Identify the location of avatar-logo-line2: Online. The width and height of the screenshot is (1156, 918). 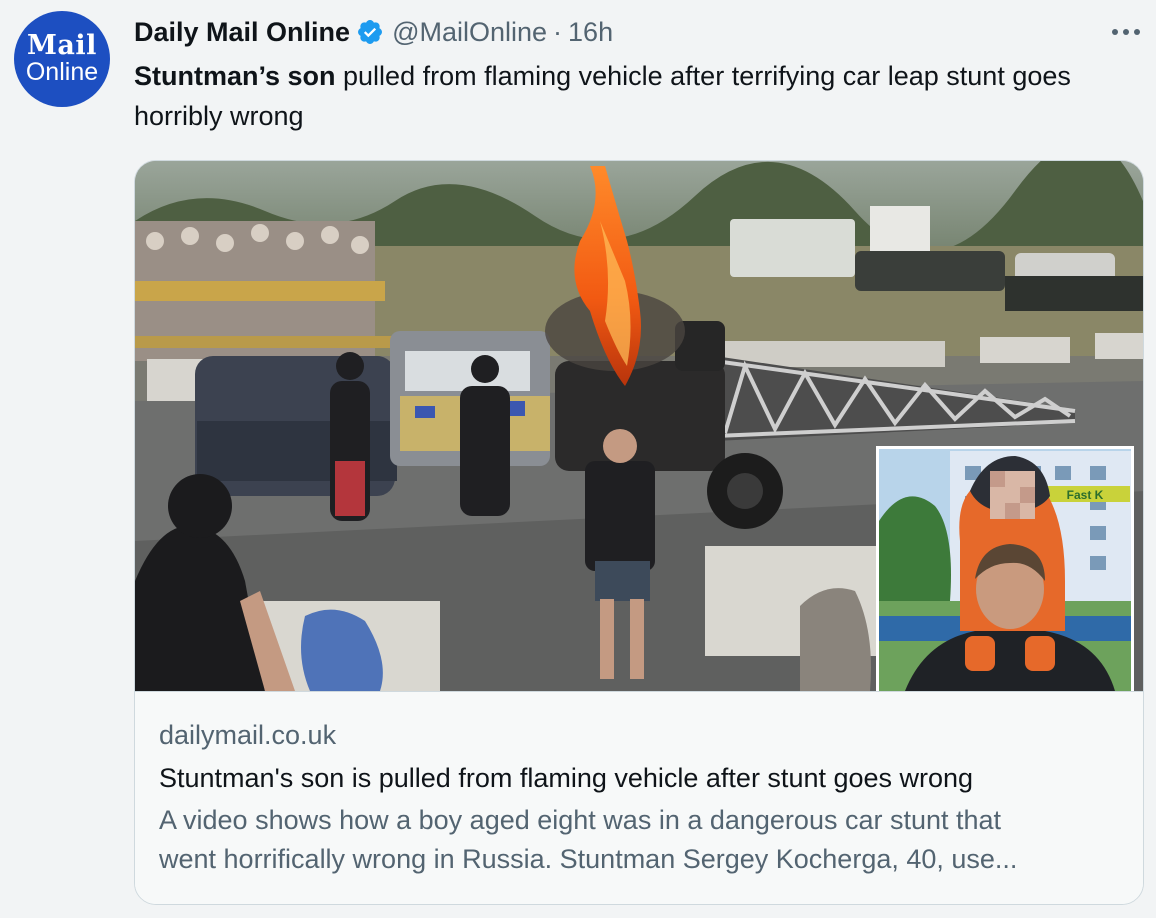
(62, 72).